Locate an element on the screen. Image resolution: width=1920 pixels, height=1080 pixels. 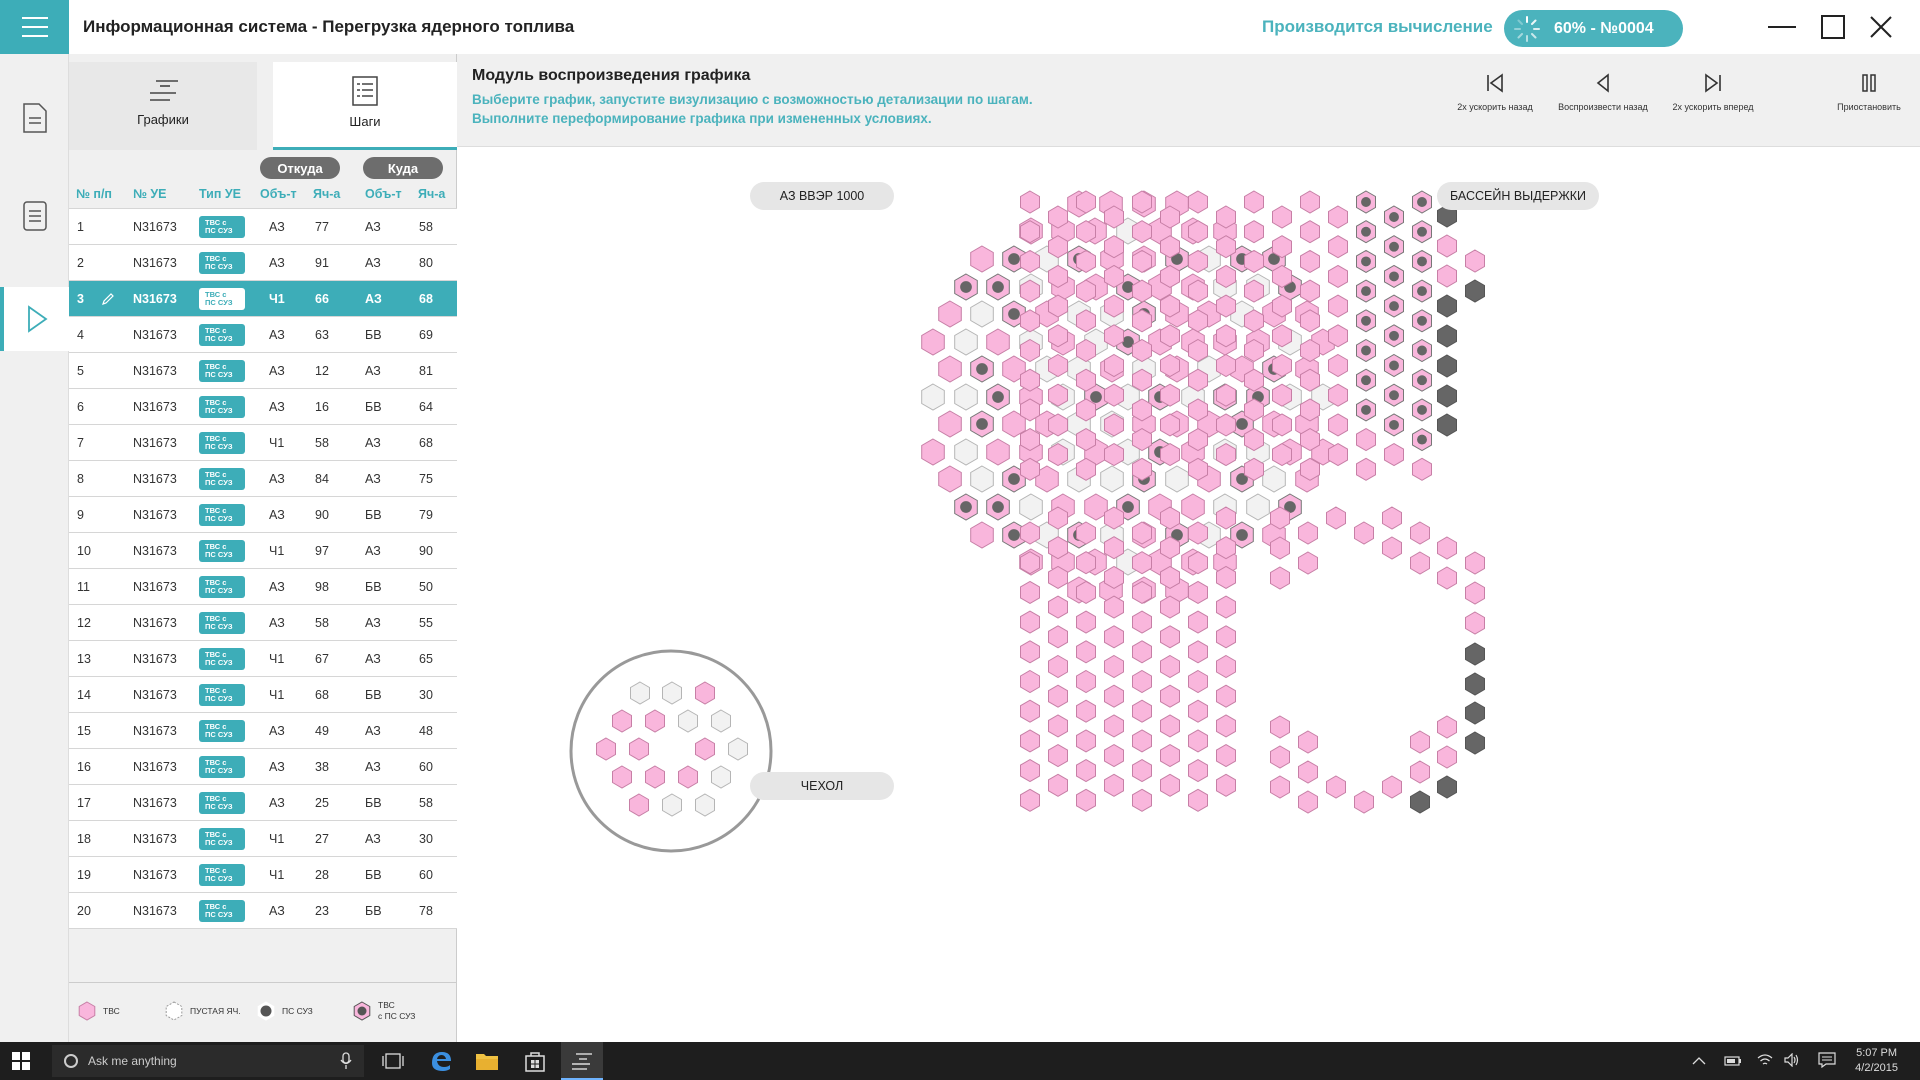
table-row: 5 N31673 АЗ 12 АЗ 81 ТВС с ПС СУЗ is located at coordinates (263, 370).